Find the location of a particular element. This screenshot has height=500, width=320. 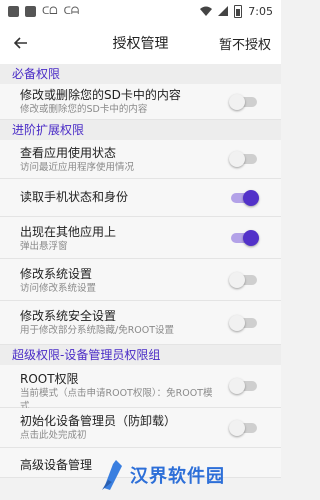

permission-title: 修改系统设置 is located at coordinates (56, 274).